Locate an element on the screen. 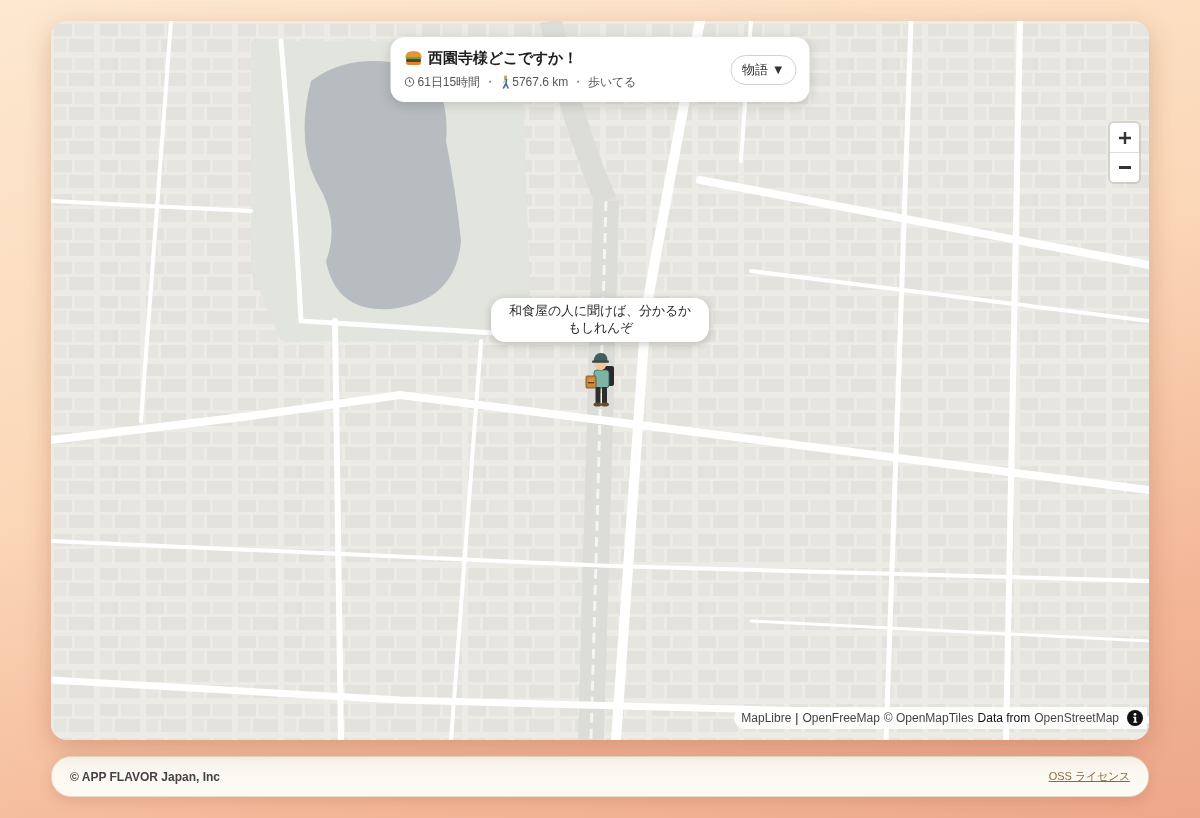  page-title: 西園寺様どこですか！ is located at coordinates (502, 58).